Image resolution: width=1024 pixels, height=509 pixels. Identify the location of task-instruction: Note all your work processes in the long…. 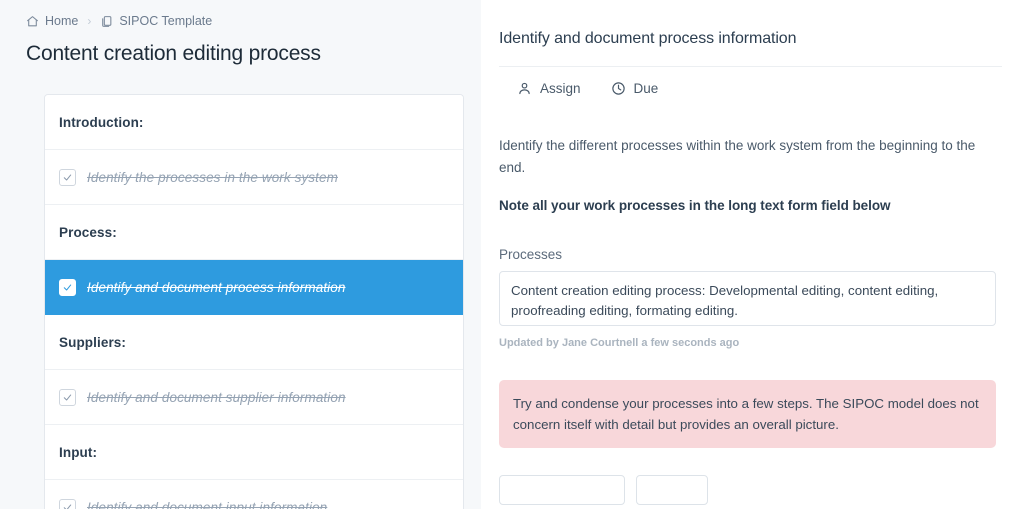
(695, 205).